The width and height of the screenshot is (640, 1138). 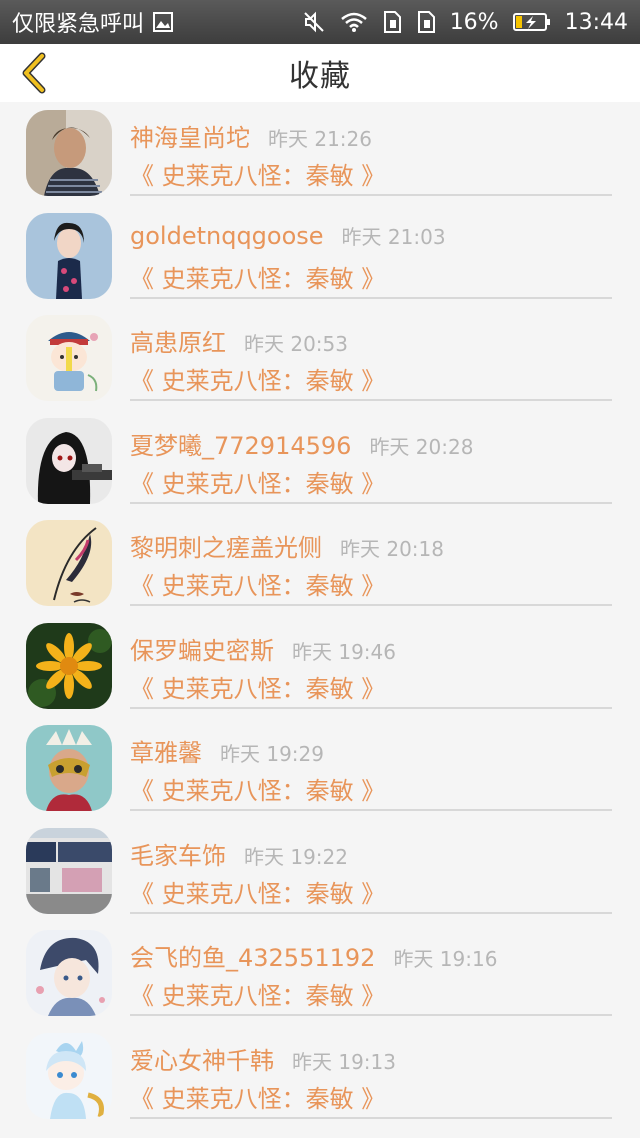 I want to click on battery-charging-icon, so click(x=531, y=22).